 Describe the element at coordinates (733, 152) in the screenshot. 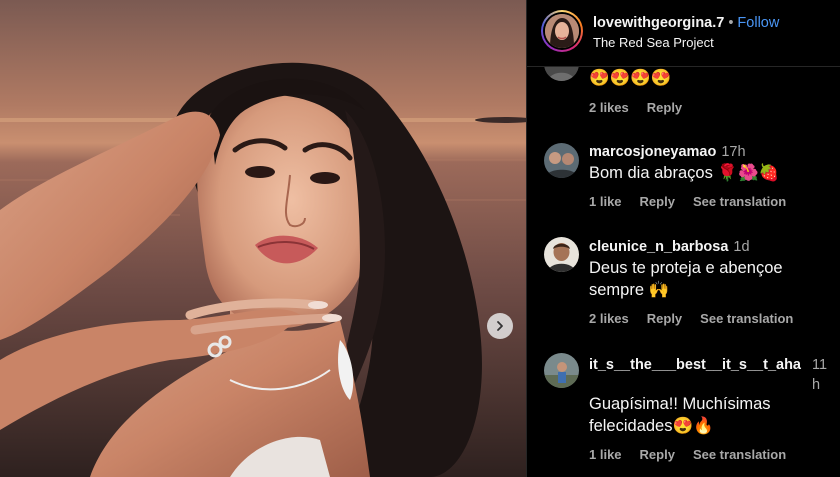

I see `comment-time: 17h` at that location.